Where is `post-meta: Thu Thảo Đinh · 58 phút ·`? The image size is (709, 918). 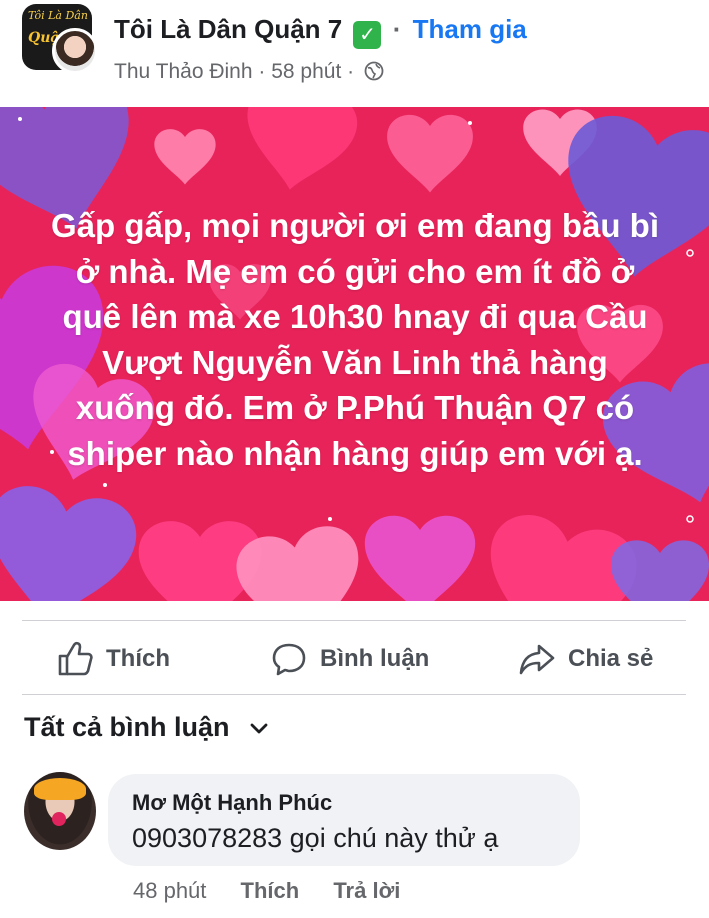
post-meta: Thu Thảo Đinh · 58 phút · is located at coordinates (249, 72).